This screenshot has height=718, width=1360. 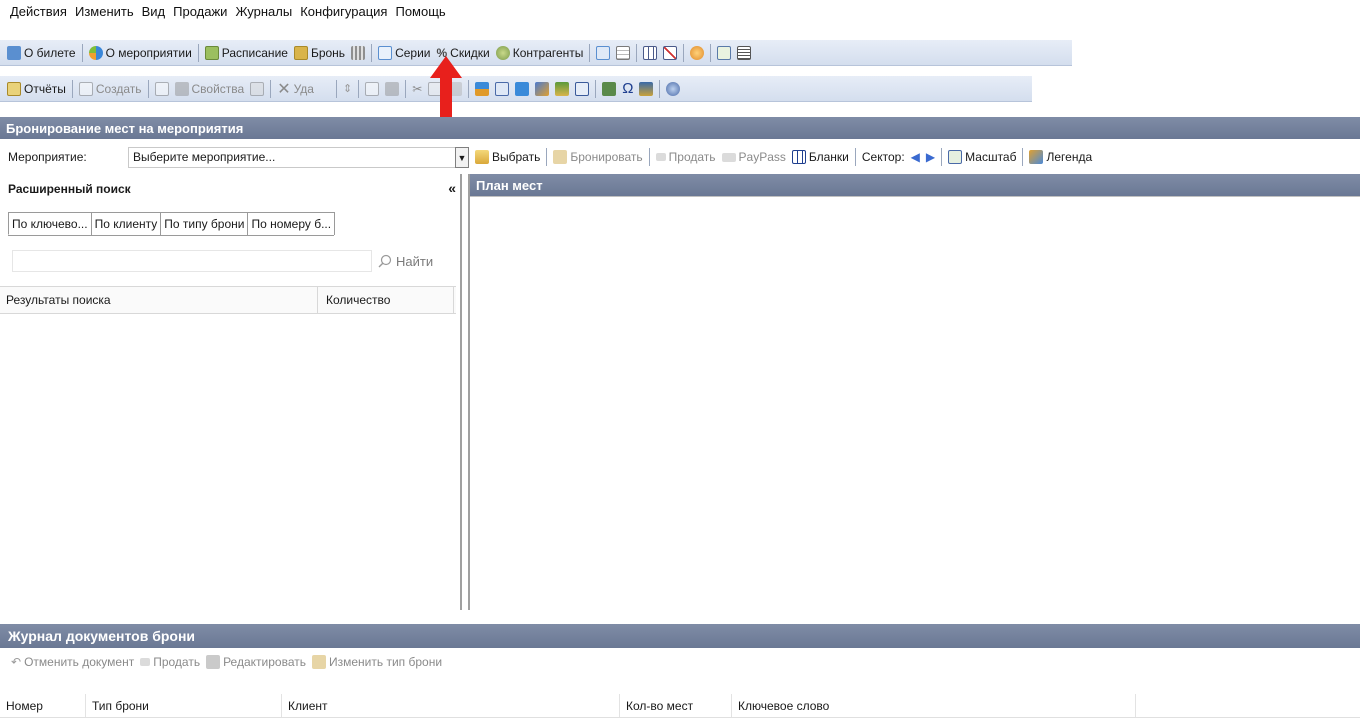 I want to click on refresh-button: ⇕, so click(x=347, y=89).